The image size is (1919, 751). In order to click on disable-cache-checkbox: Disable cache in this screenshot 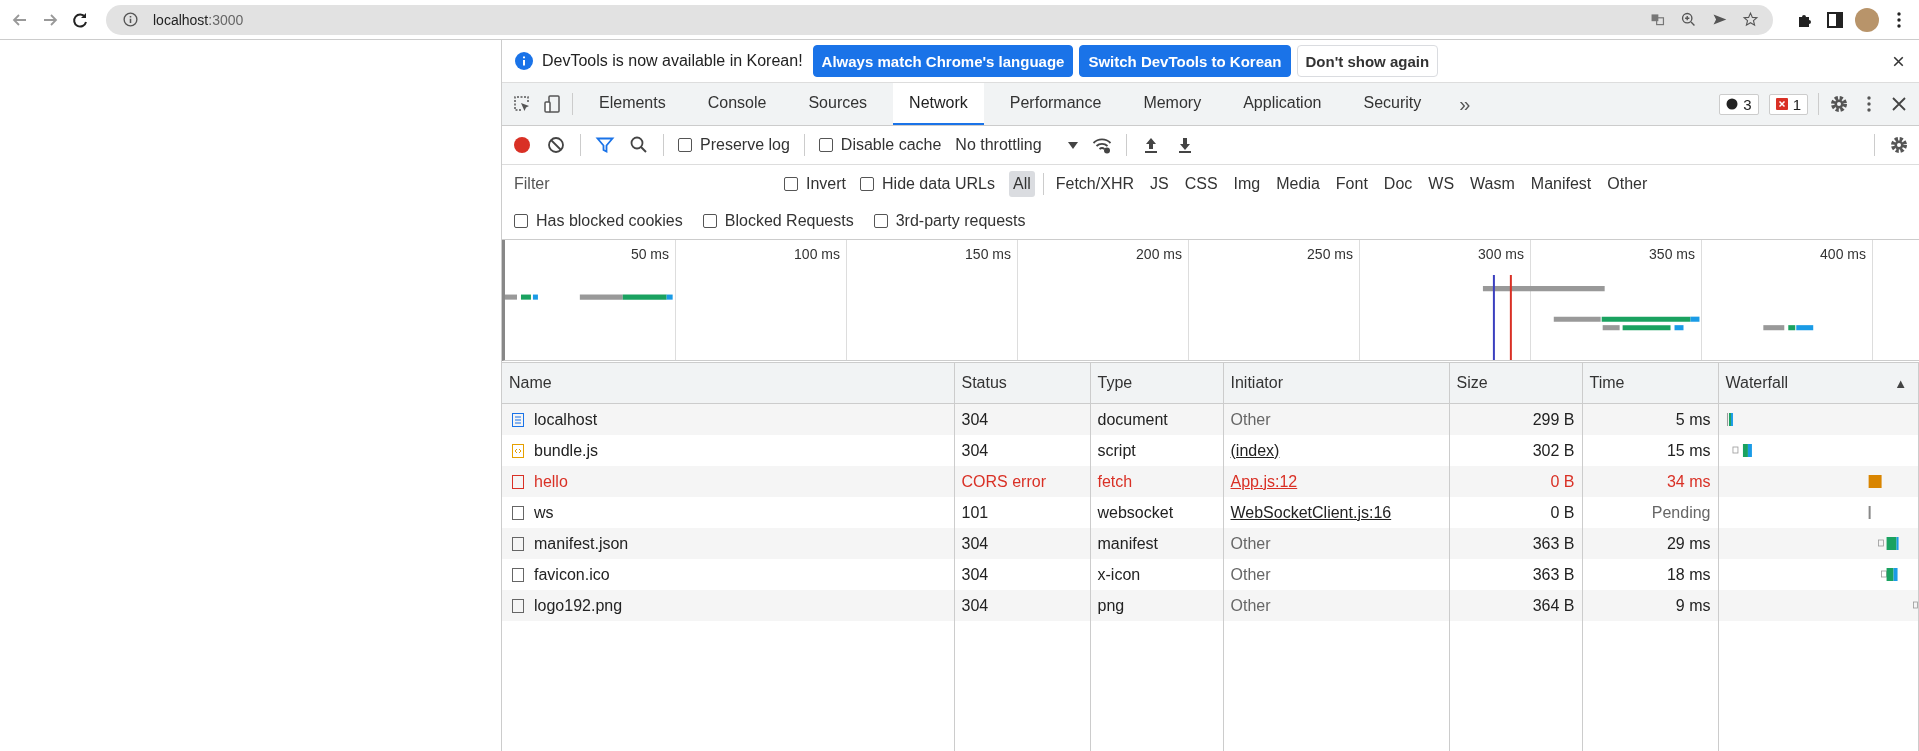, I will do `click(880, 145)`.